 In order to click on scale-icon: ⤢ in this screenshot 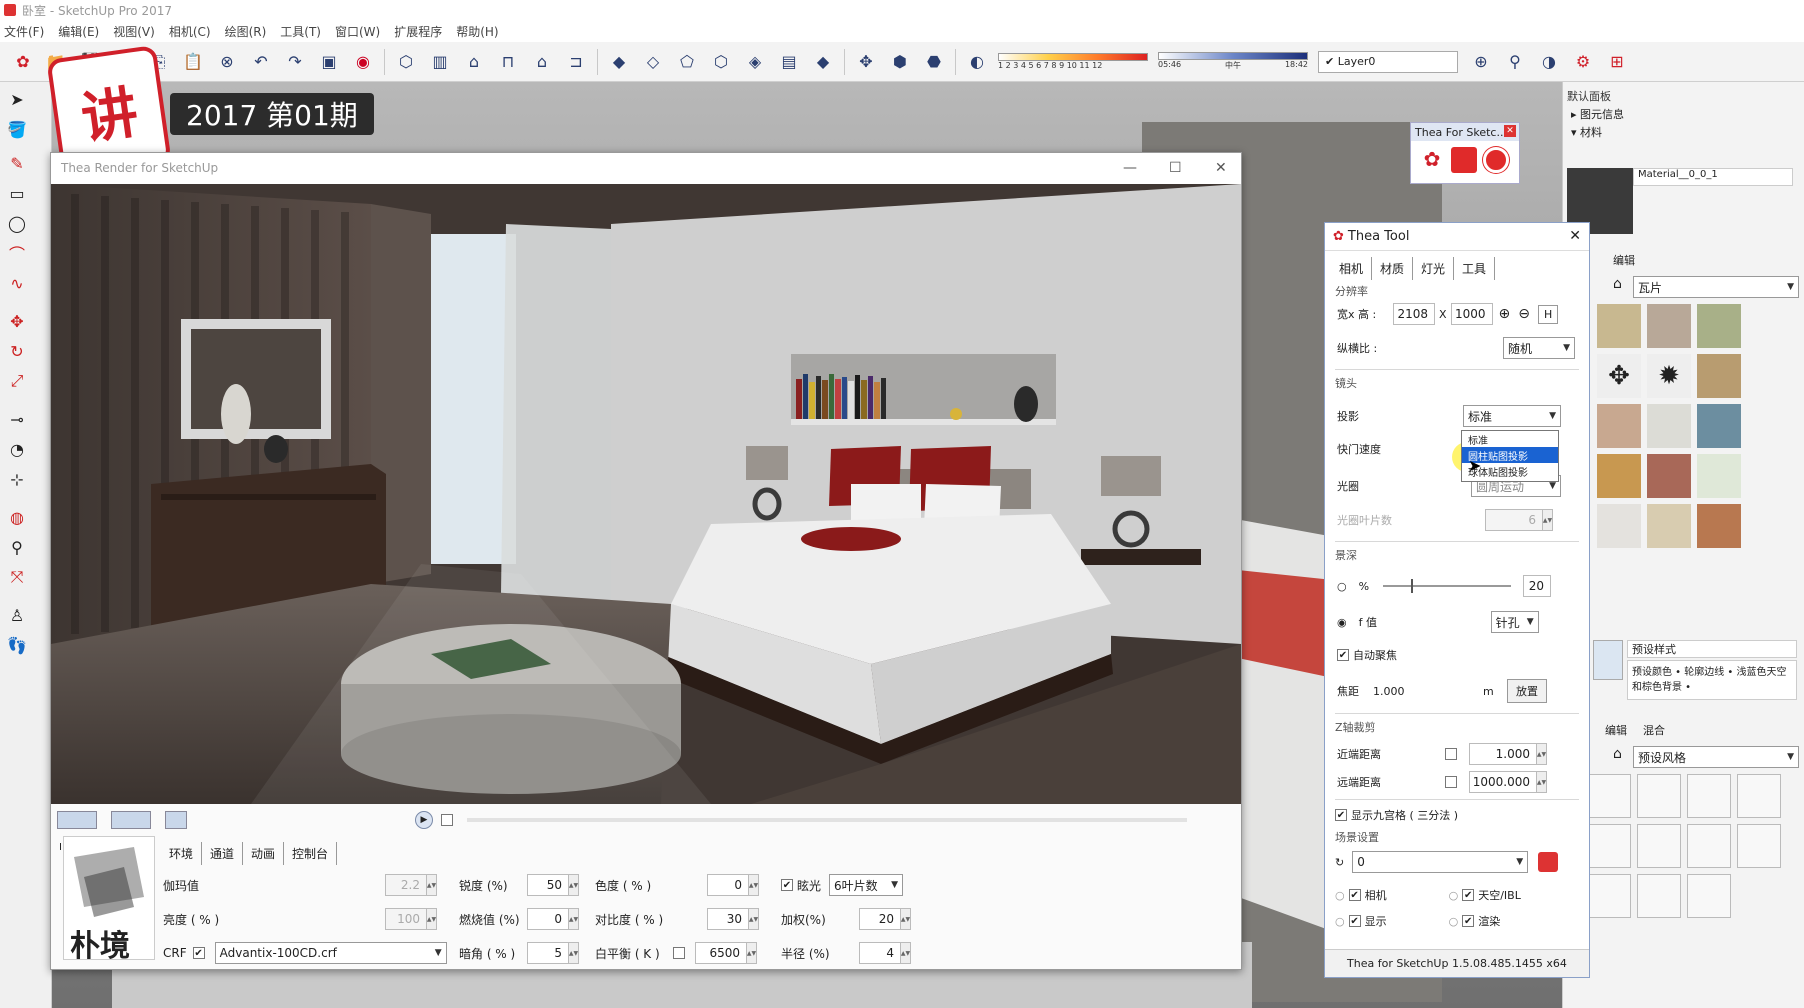, I will do `click(17, 381)`.